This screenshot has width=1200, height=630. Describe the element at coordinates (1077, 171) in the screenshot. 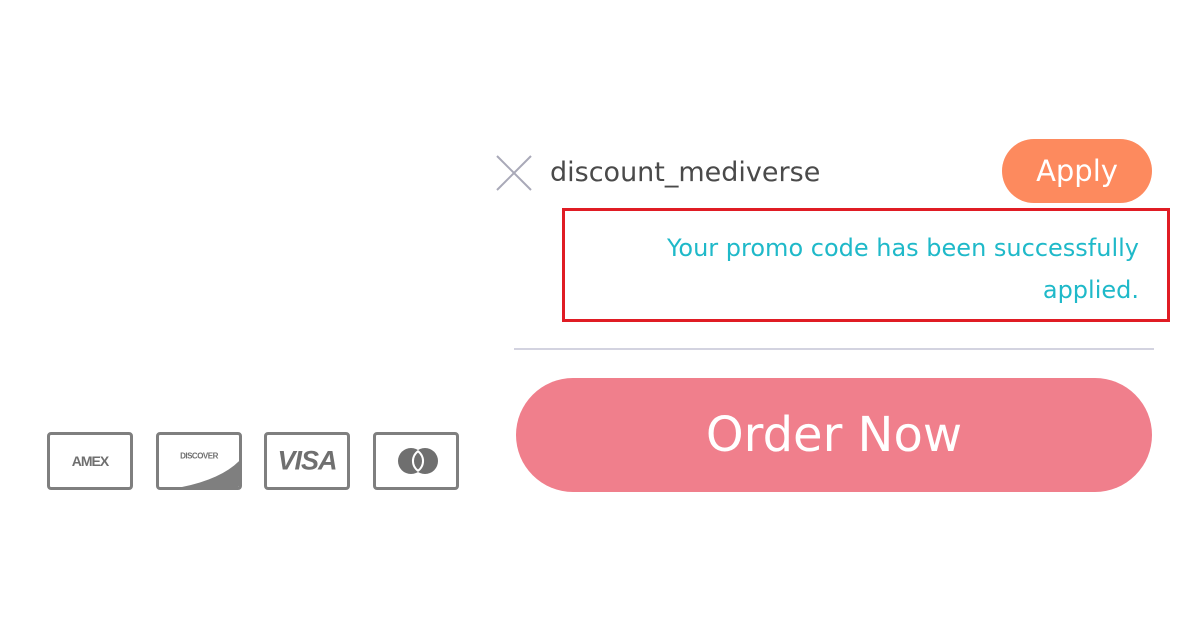

I see `apply-button: Apply` at that location.